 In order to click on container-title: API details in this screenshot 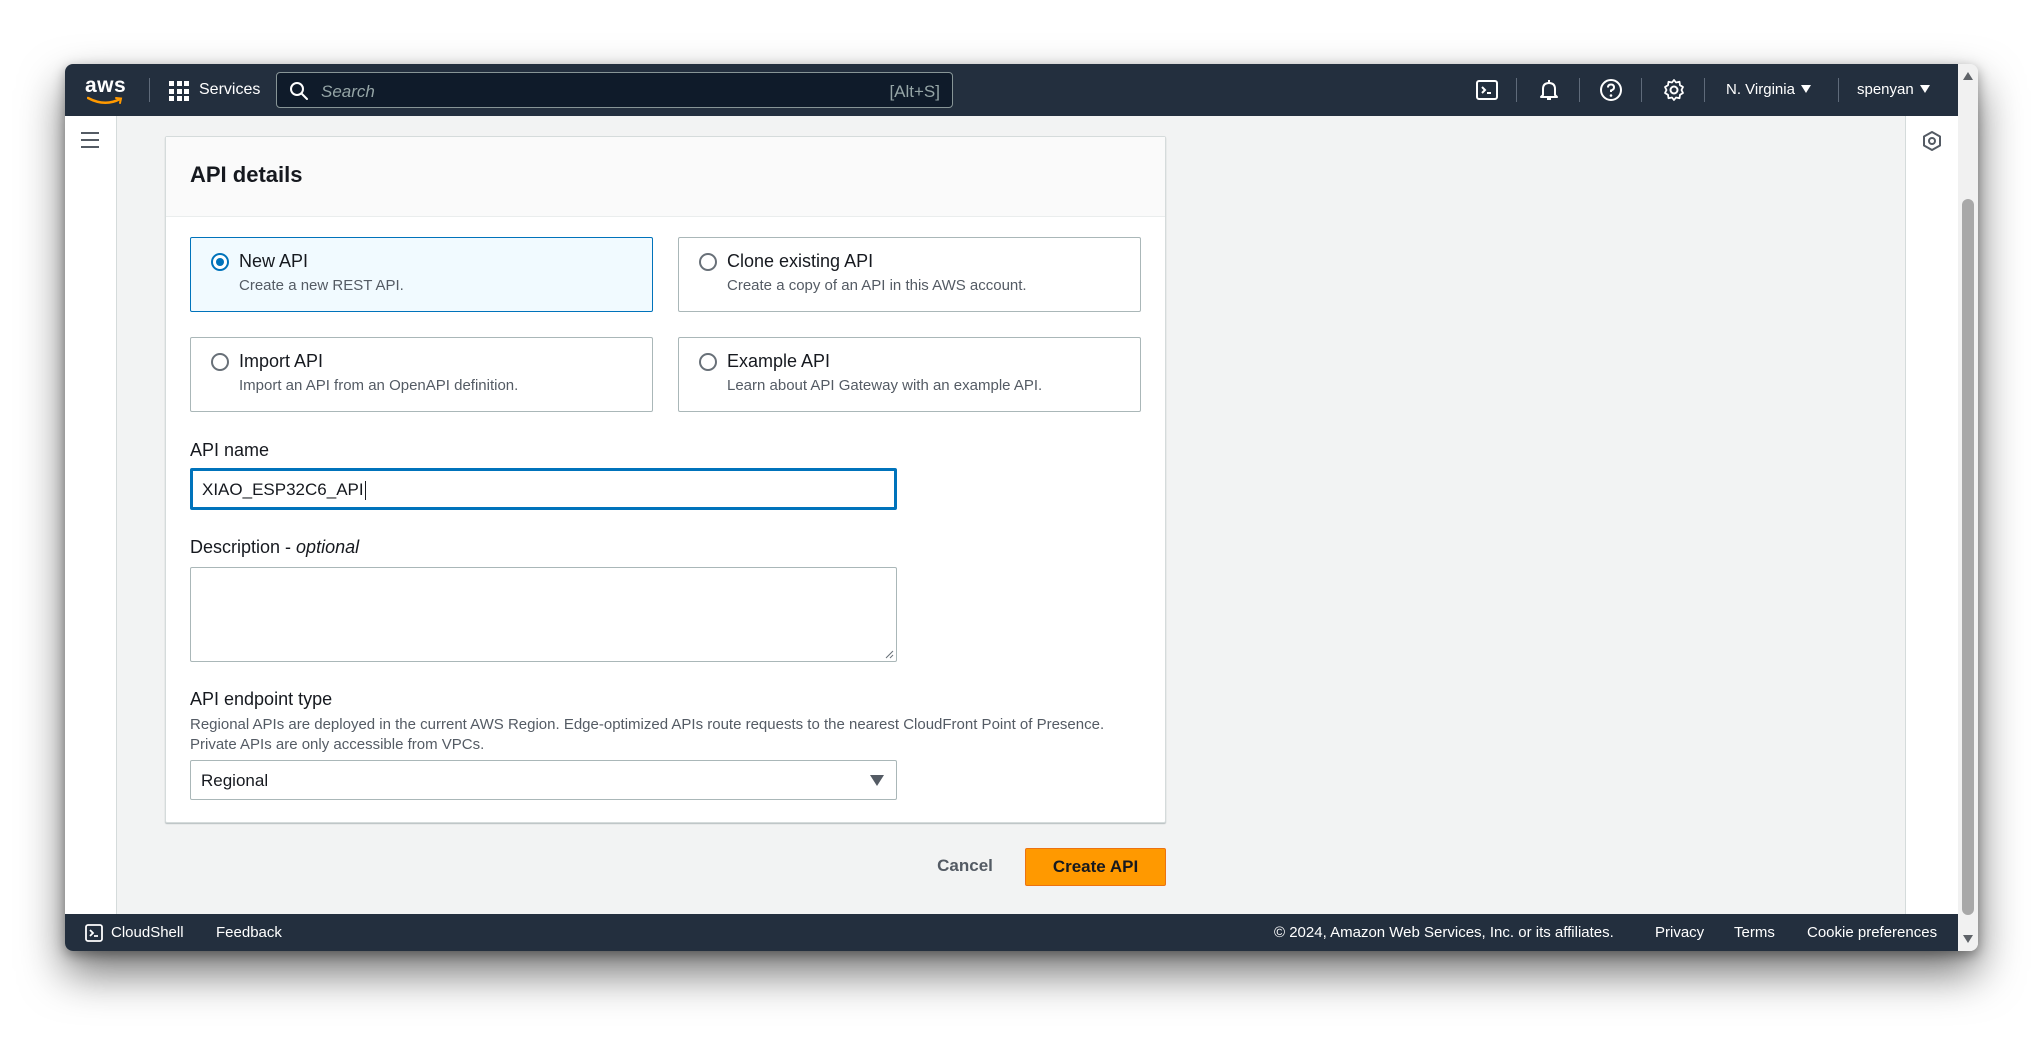, I will do `click(246, 174)`.